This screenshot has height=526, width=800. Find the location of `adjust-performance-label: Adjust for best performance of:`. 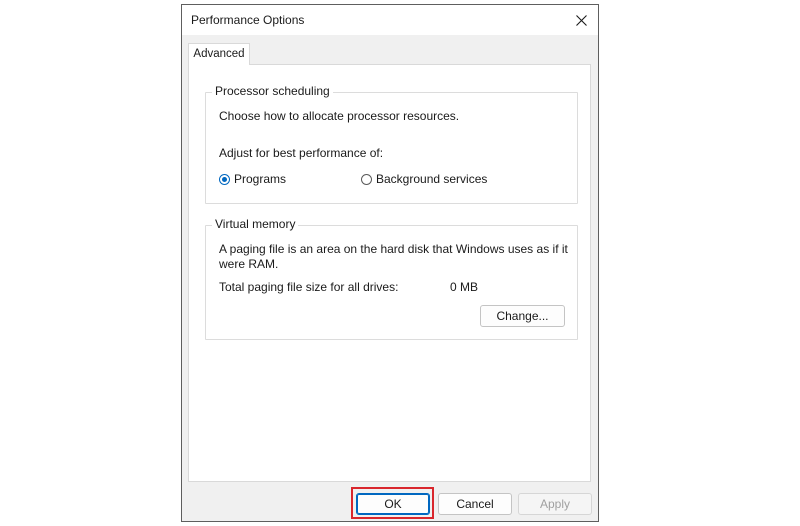

adjust-performance-label: Adjust for best performance of: is located at coordinates (301, 153).